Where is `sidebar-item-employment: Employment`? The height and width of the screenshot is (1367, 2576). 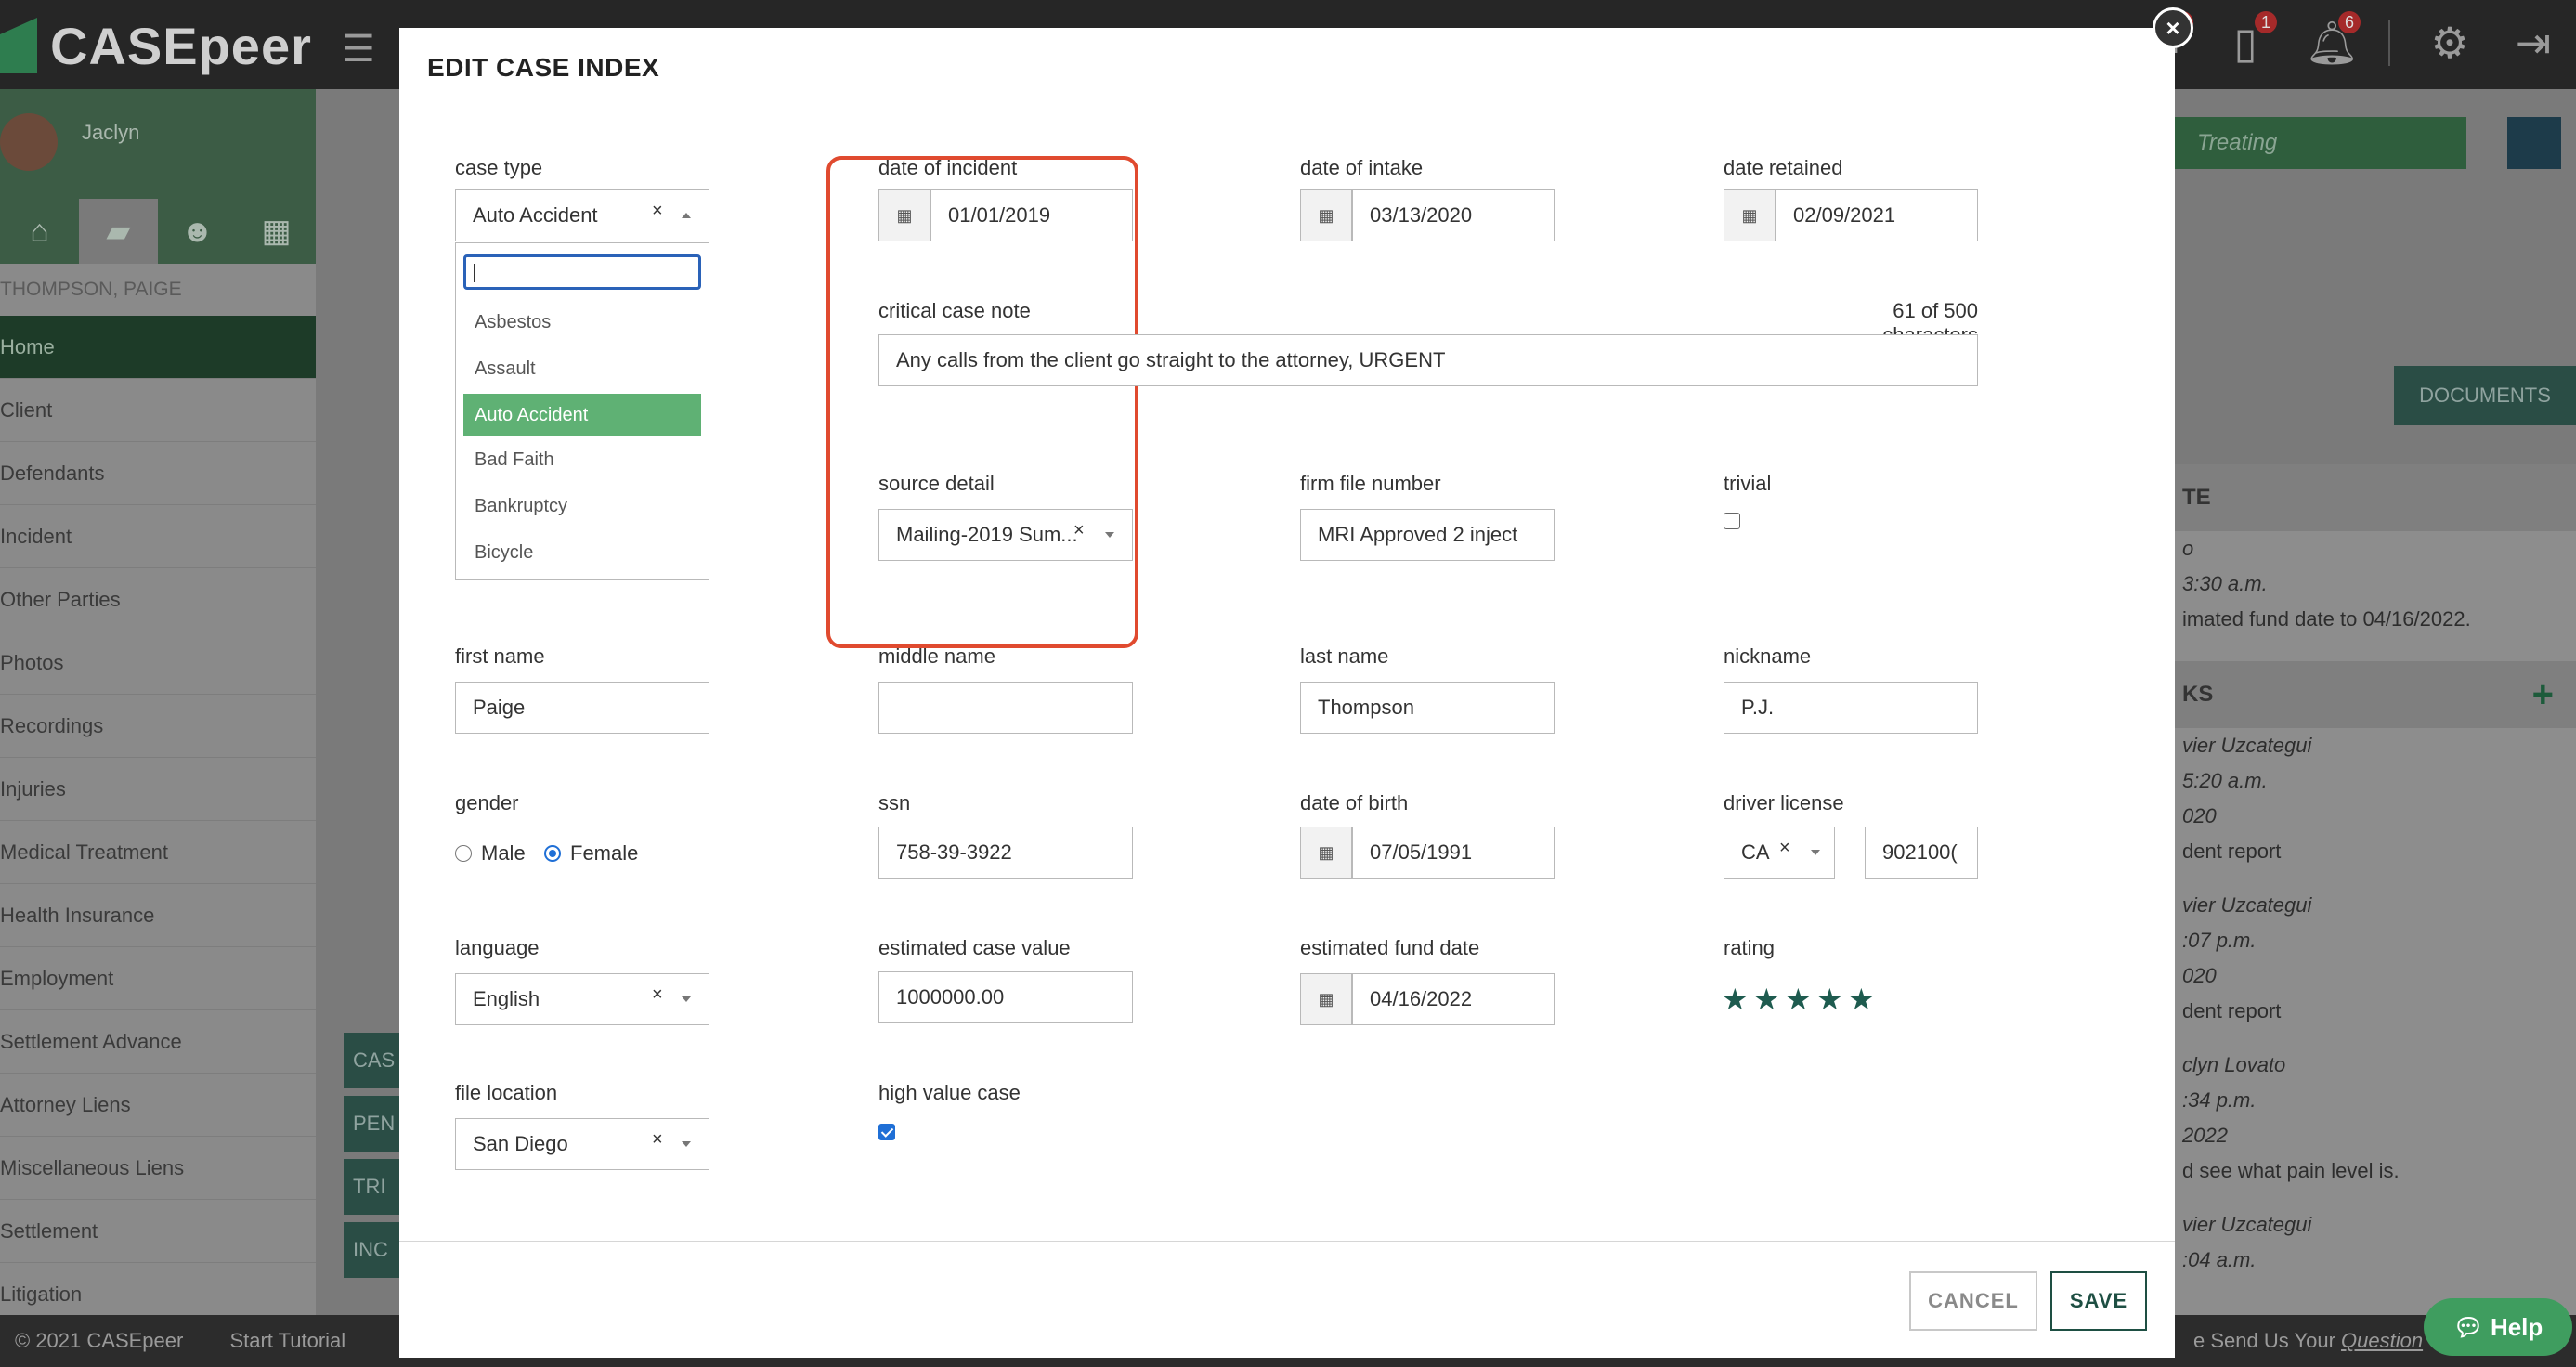 sidebar-item-employment: Employment is located at coordinates (158, 978).